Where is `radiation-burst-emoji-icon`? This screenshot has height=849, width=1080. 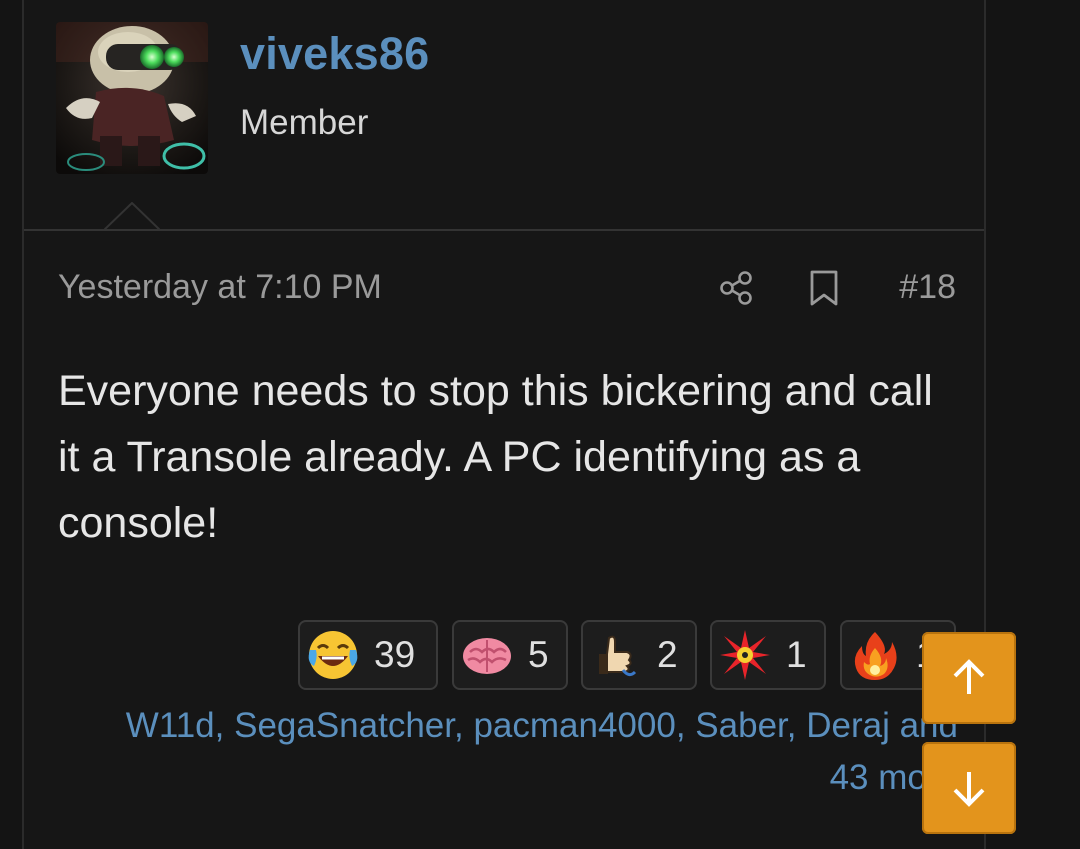 radiation-burst-emoji-icon is located at coordinates (745, 655).